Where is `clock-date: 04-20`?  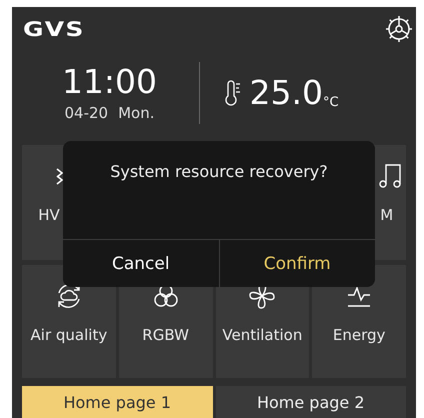
clock-date: 04-20 is located at coordinates (86, 113).